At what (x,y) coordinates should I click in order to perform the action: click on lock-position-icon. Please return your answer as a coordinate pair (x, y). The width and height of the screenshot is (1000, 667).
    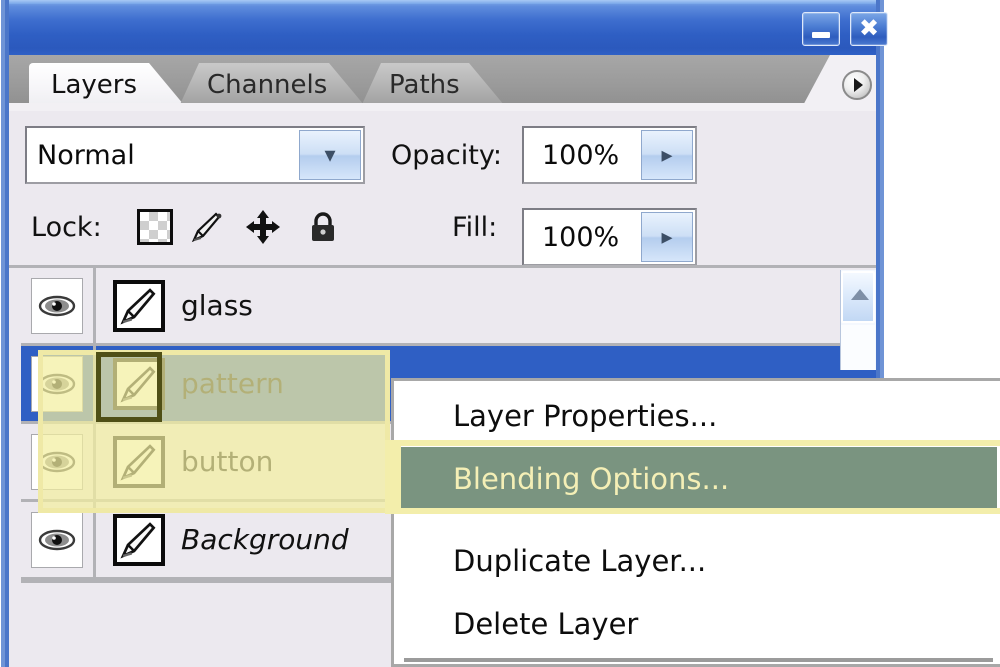
    Looking at the image, I should click on (263, 227).